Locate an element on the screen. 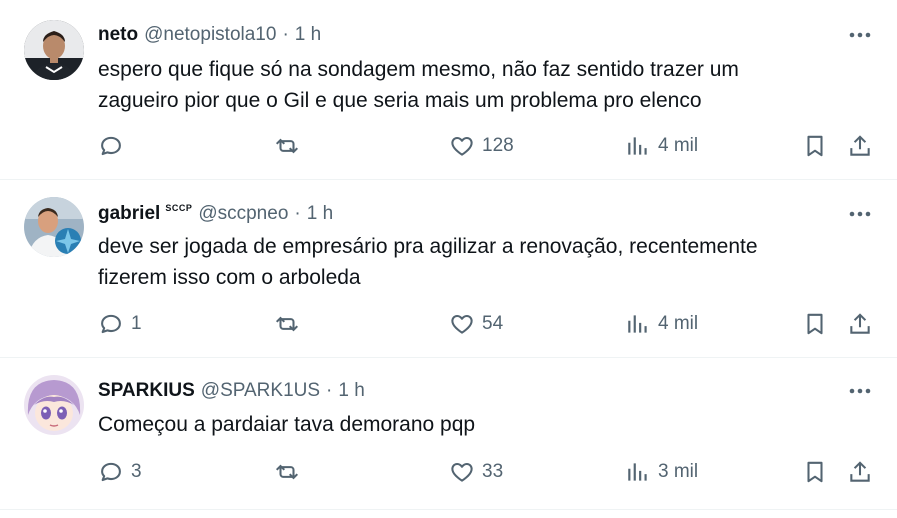 This screenshot has width=897, height=518. display-name: SPARKIUS is located at coordinates (146, 391).